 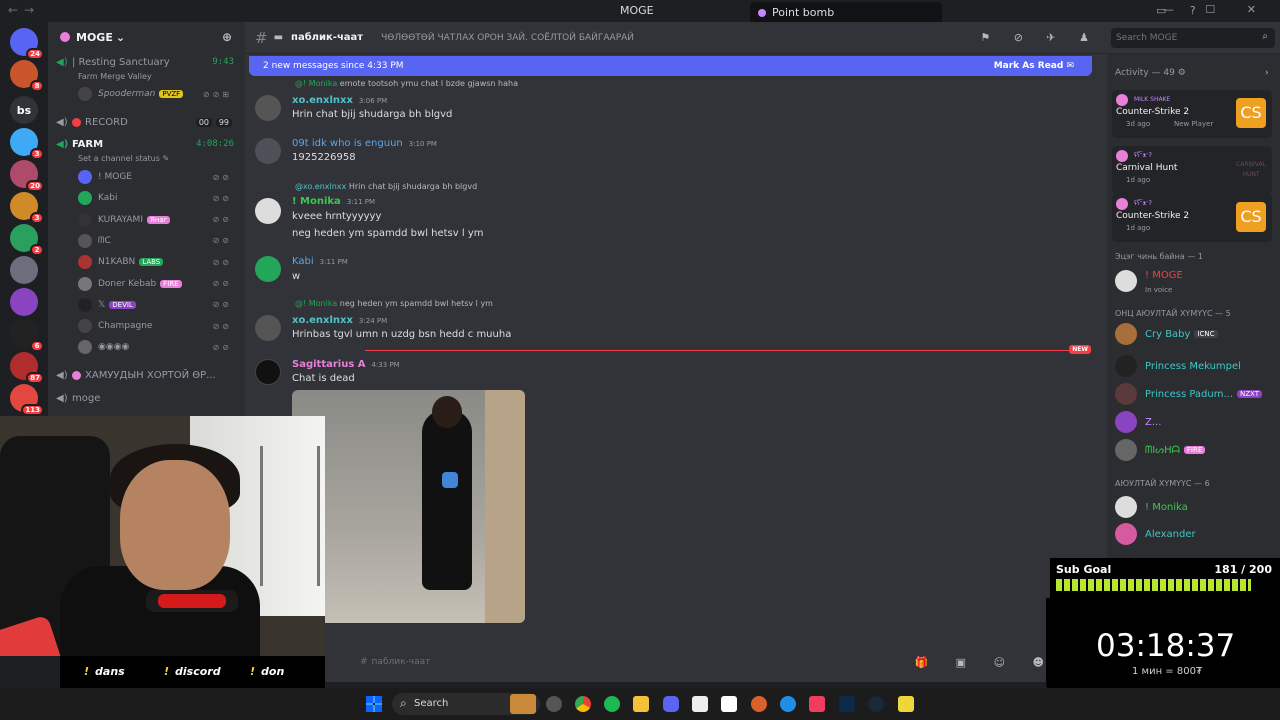 What do you see at coordinates (158, 347) in the screenshot?
I see `voice-member: ◉◉◉◉ ⊘⊘` at bounding box center [158, 347].